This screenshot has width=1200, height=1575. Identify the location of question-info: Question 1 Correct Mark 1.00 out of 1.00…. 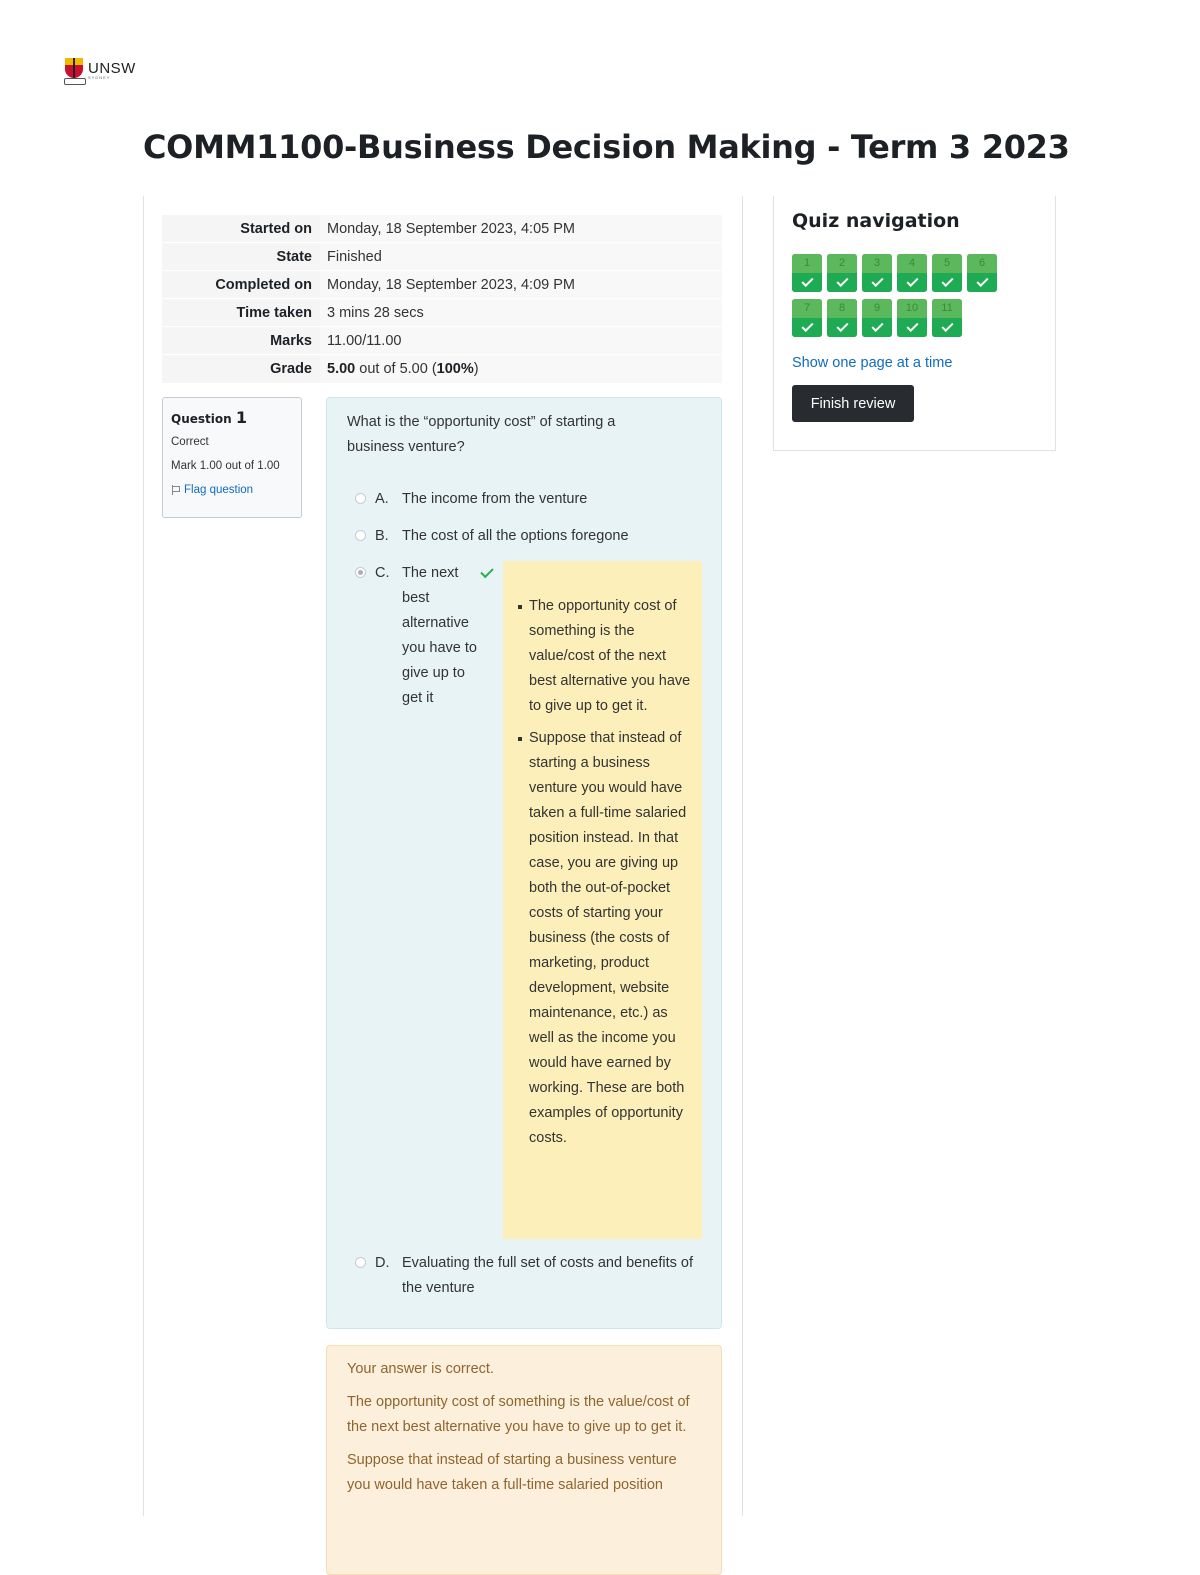
(232, 457).